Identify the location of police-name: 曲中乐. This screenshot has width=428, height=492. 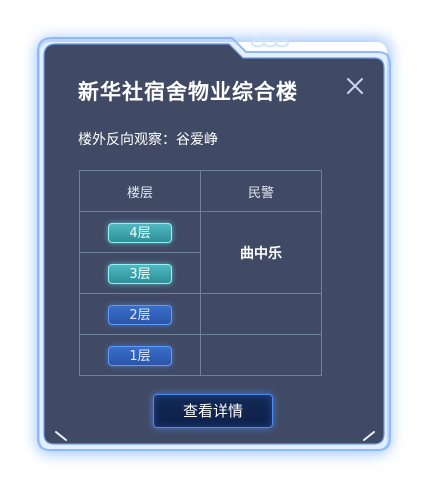
(261, 253).